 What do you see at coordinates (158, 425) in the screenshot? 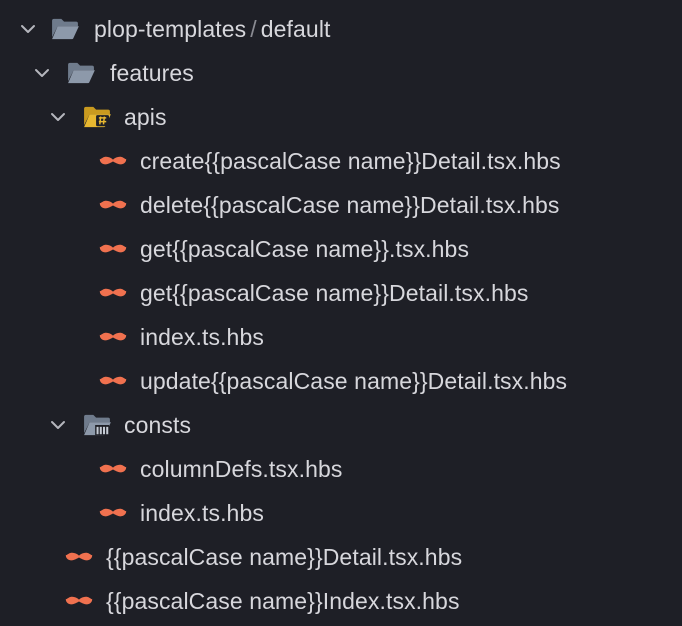
I see `folder-label: consts` at bounding box center [158, 425].